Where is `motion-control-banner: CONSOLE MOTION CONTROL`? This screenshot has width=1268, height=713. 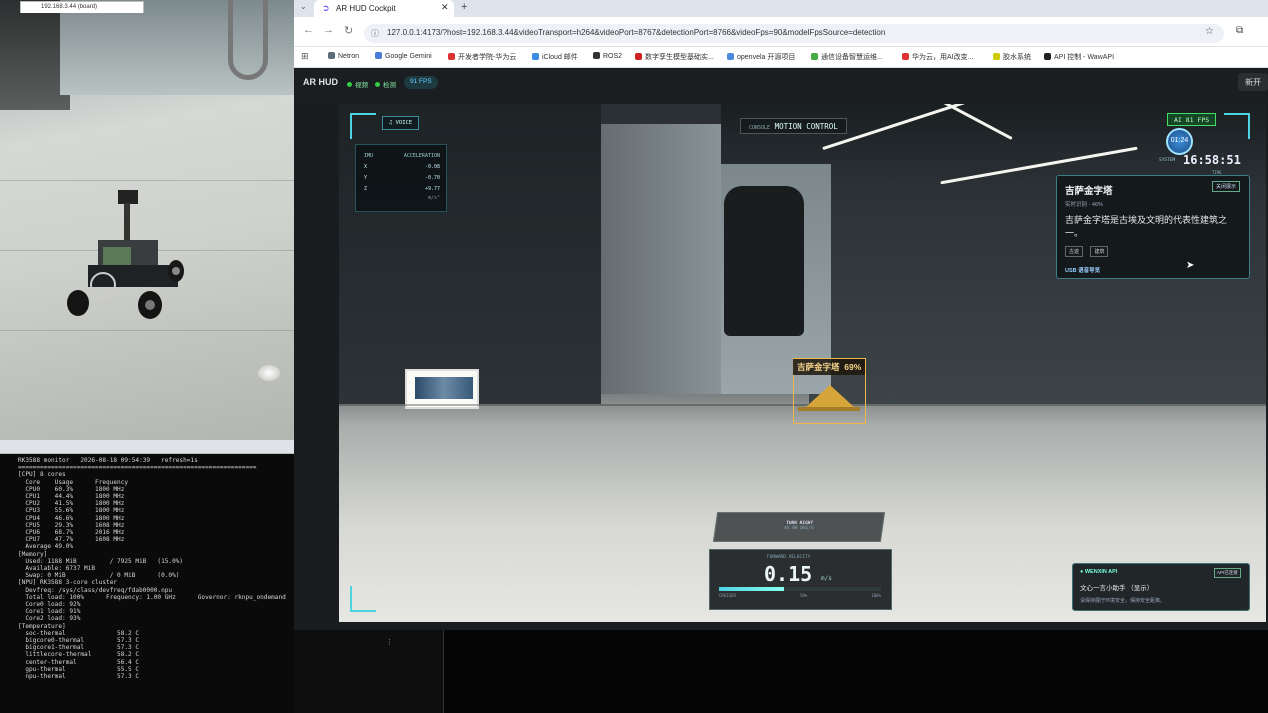
motion-control-banner: CONSOLE MOTION CONTROL is located at coordinates (793, 126).